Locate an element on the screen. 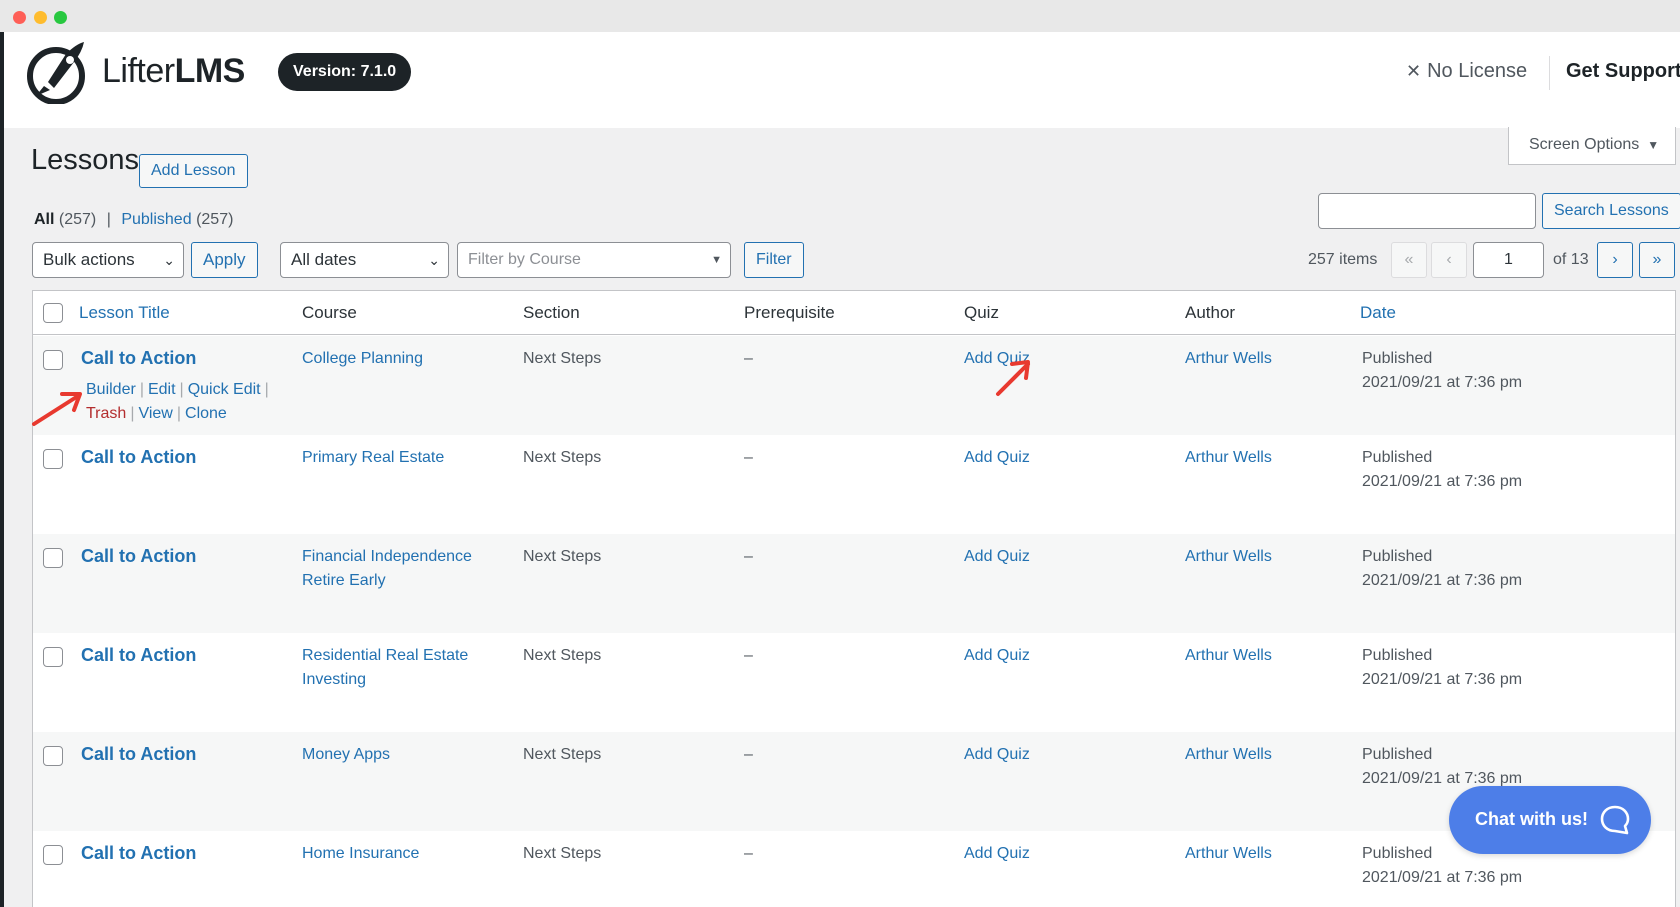  view-all-link: All is located at coordinates (44, 219).